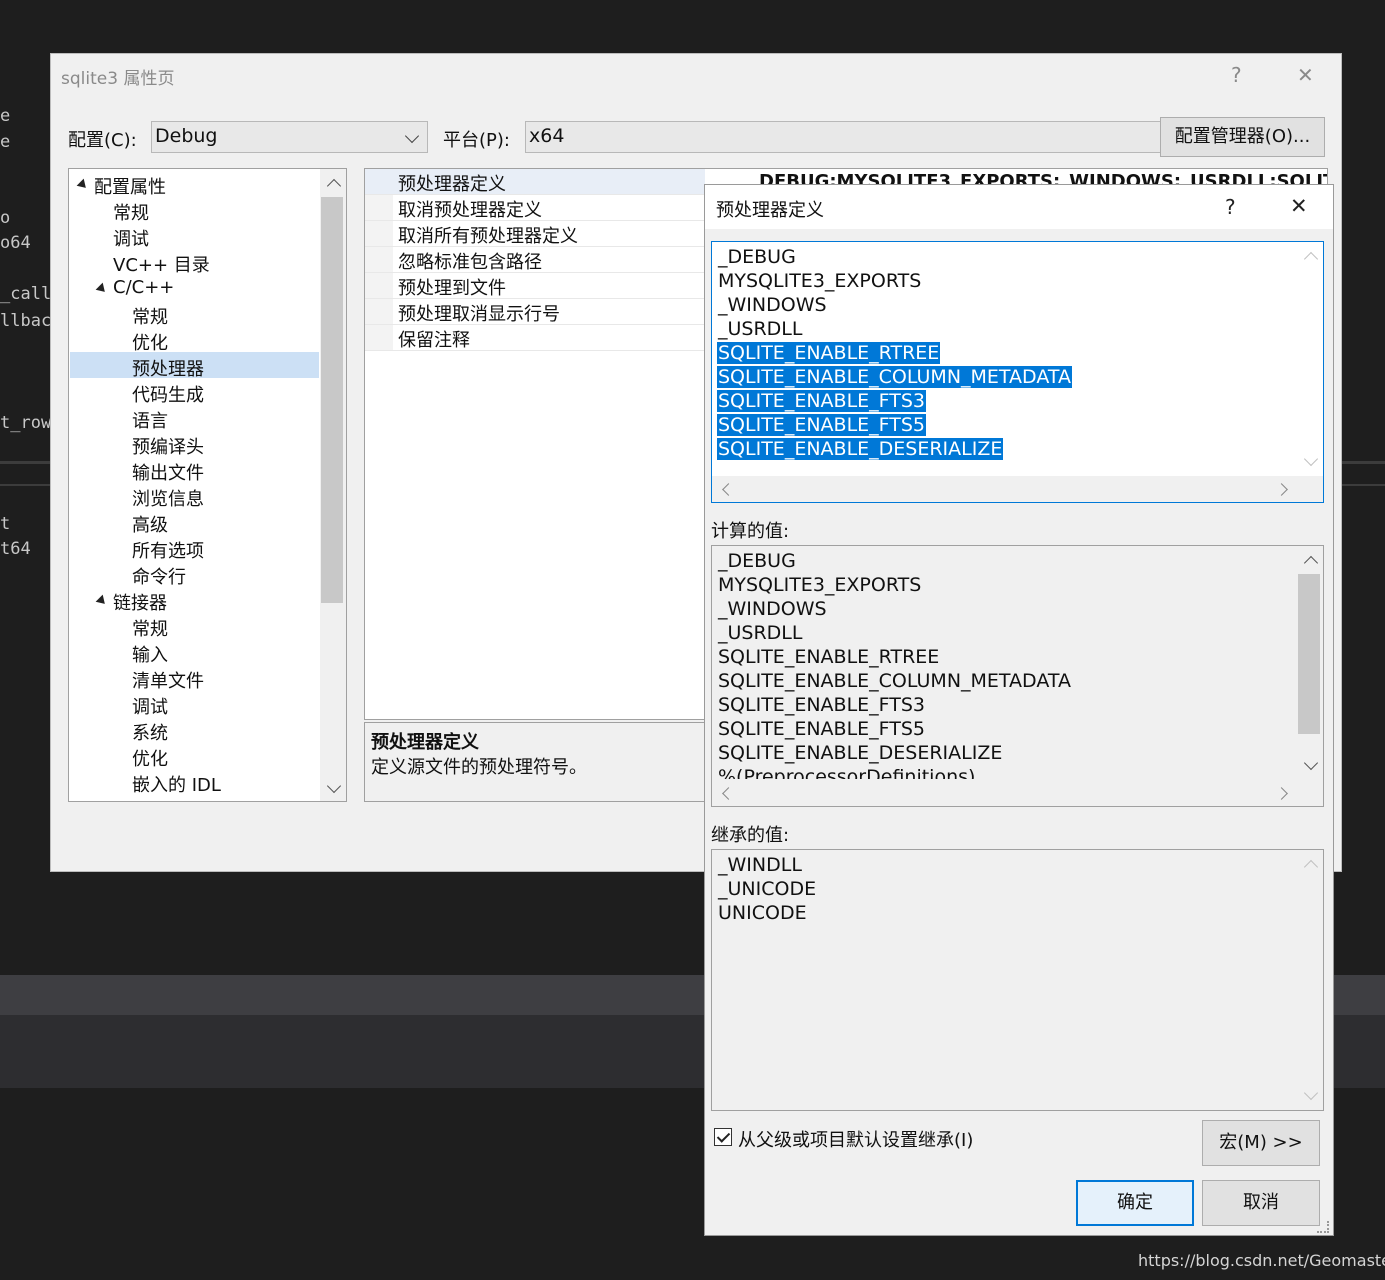  Describe the element at coordinates (535, 286) in the screenshot. I see `grid-row: 预处理到文件` at that location.